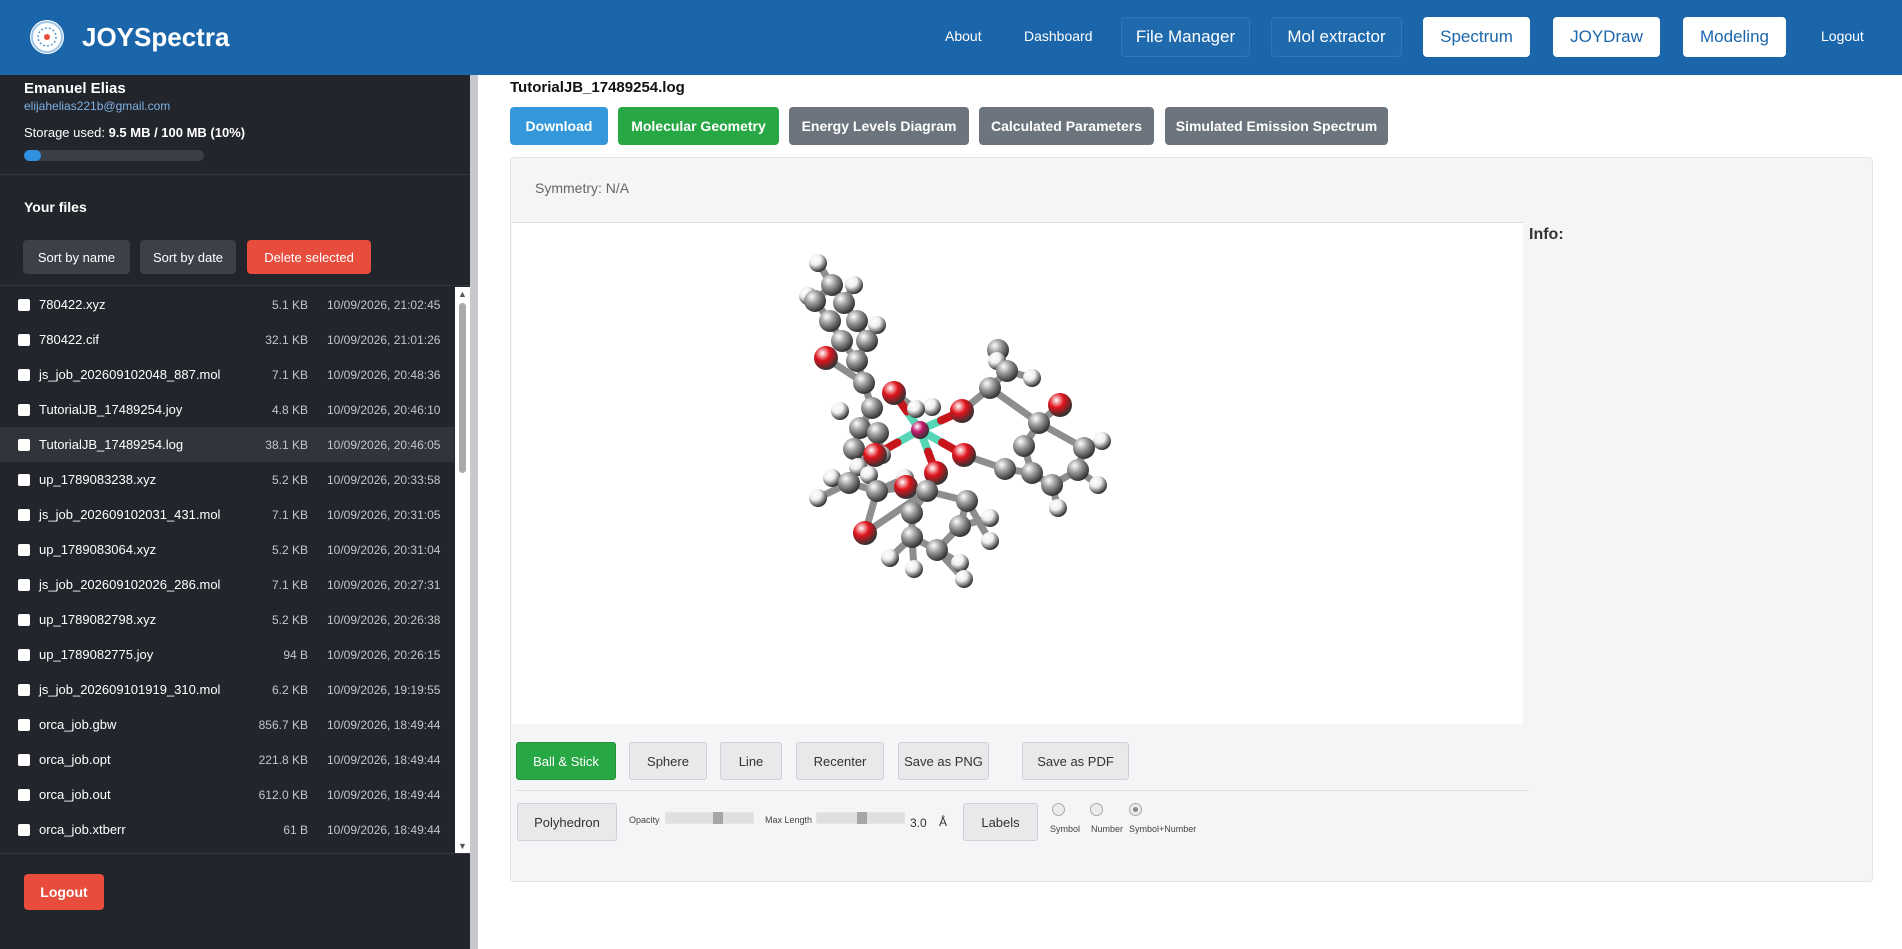 This screenshot has width=1902, height=949. I want to click on file-name: up_1789082775.joy, so click(96, 654).